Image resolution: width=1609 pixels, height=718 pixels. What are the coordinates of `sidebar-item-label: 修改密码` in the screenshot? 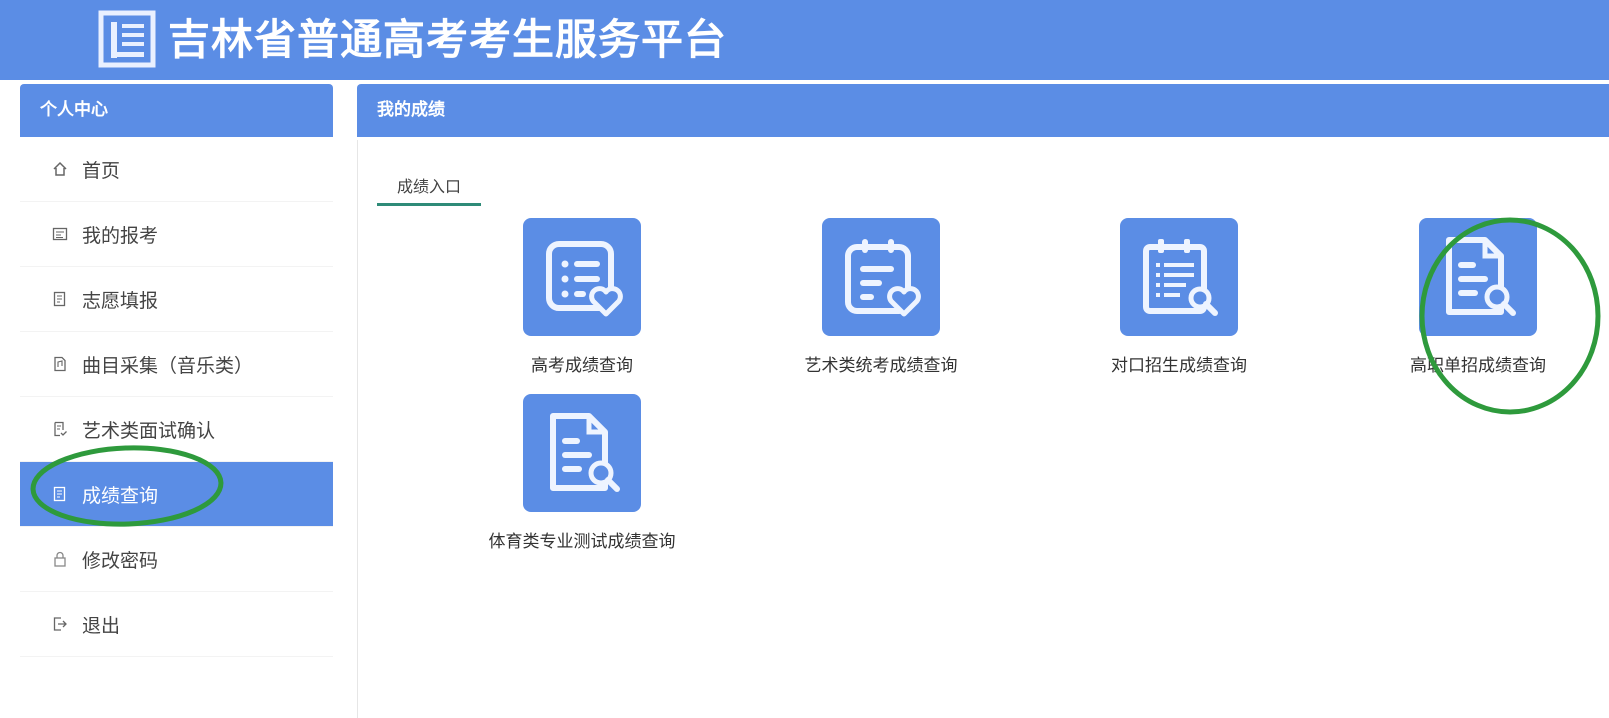 It's located at (120, 560).